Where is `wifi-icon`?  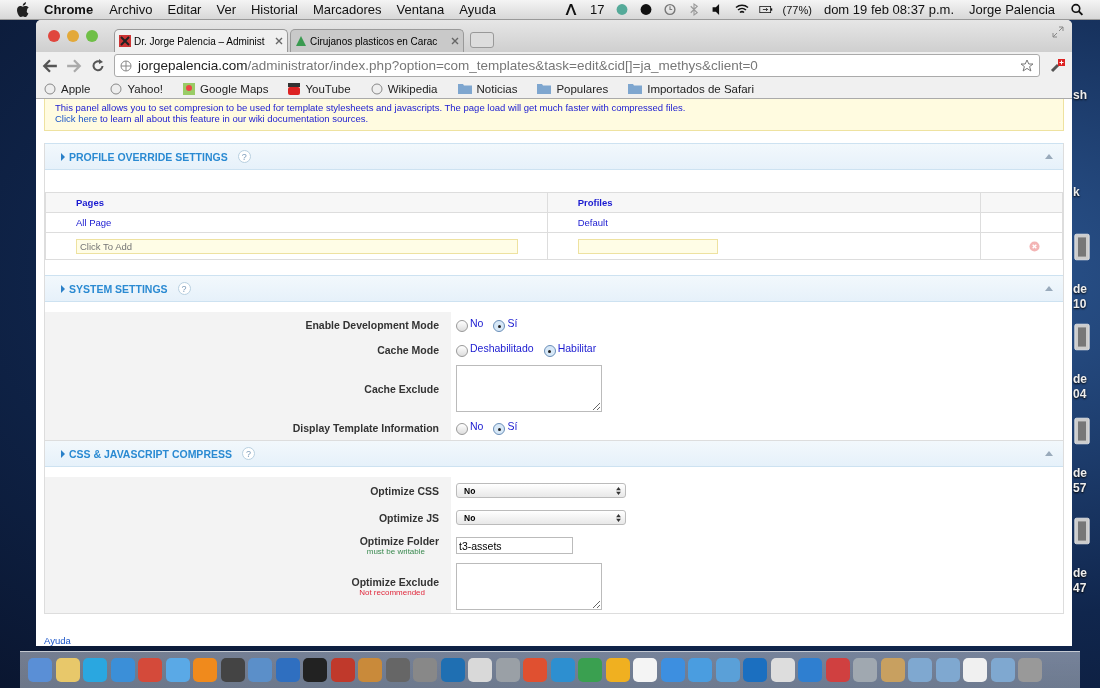 wifi-icon is located at coordinates (741, 9).